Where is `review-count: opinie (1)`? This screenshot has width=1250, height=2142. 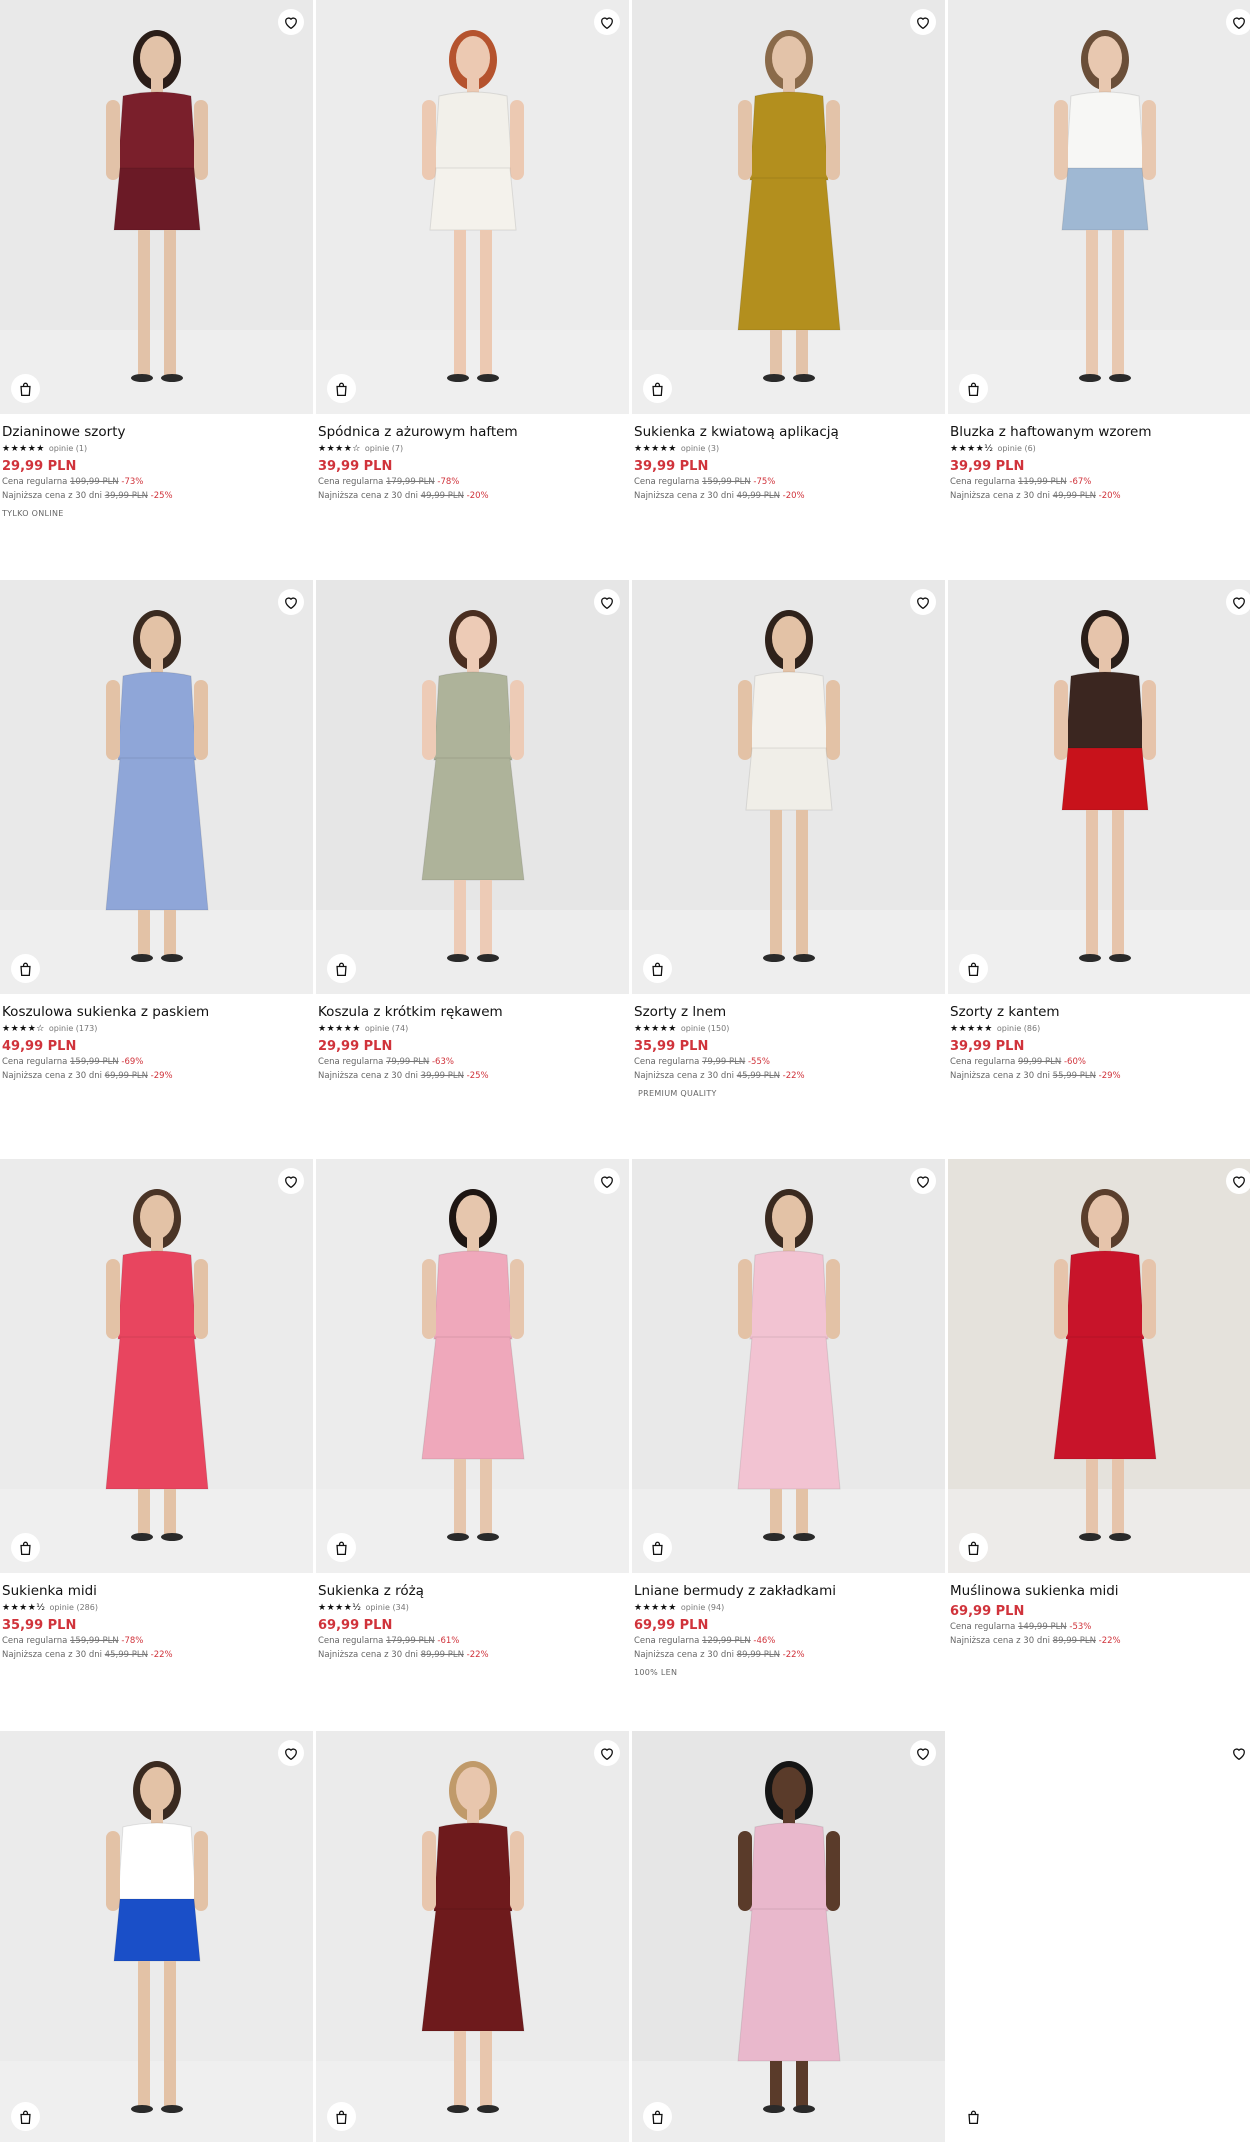 review-count: opinie (1) is located at coordinates (68, 448).